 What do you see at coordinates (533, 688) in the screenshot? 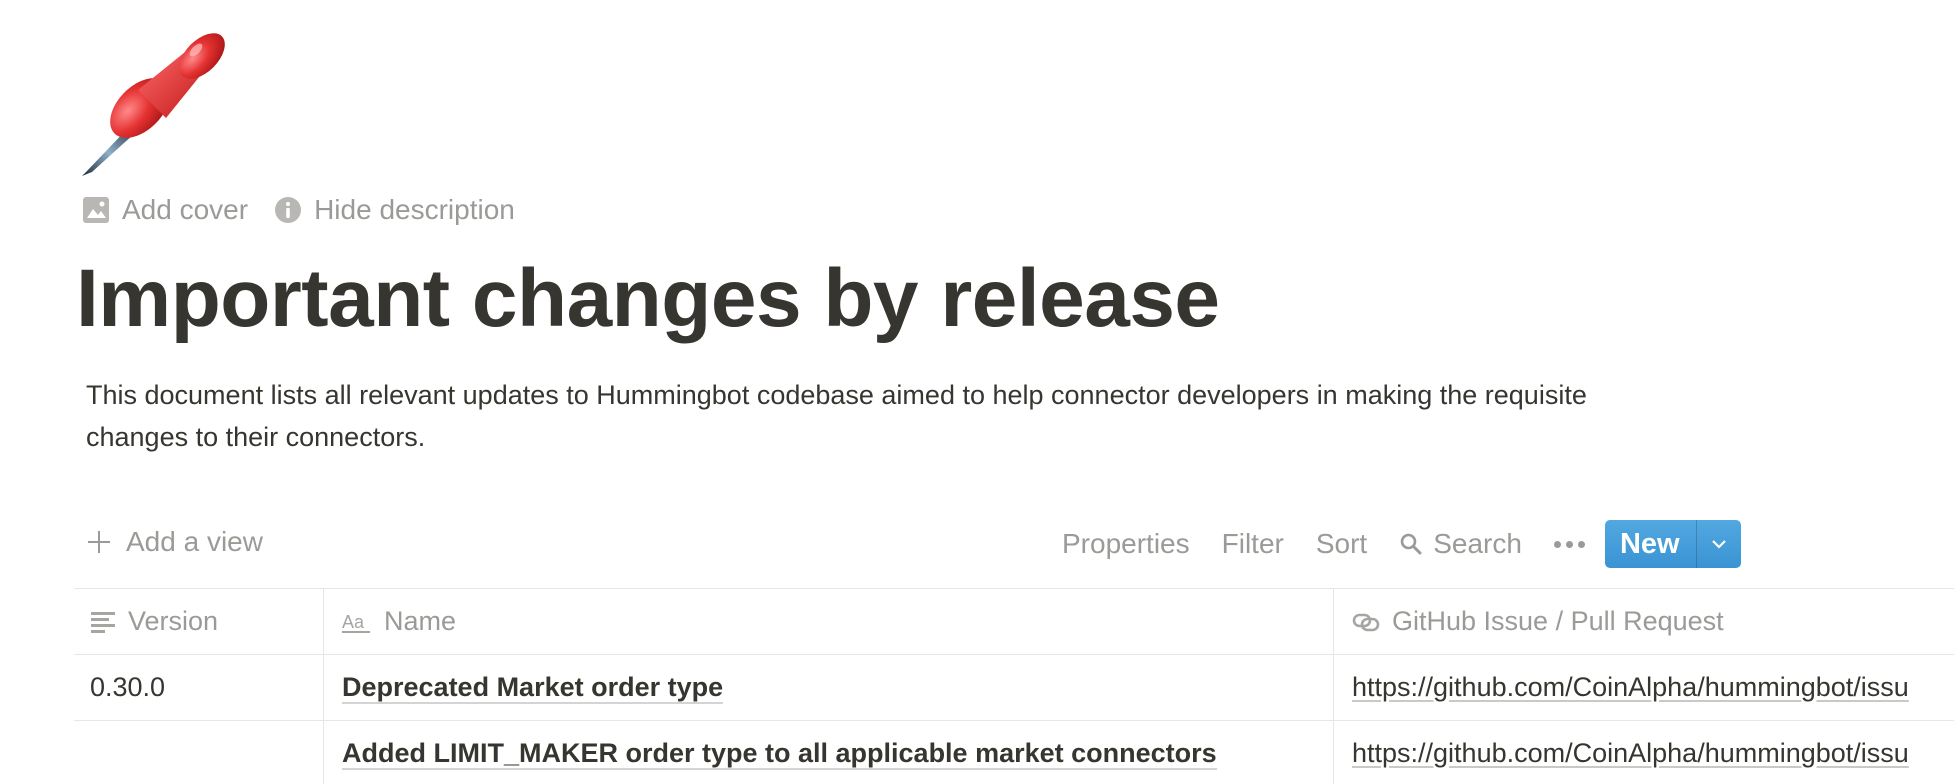
I see `row-title-link: Deprecated Market order type` at bounding box center [533, 688].